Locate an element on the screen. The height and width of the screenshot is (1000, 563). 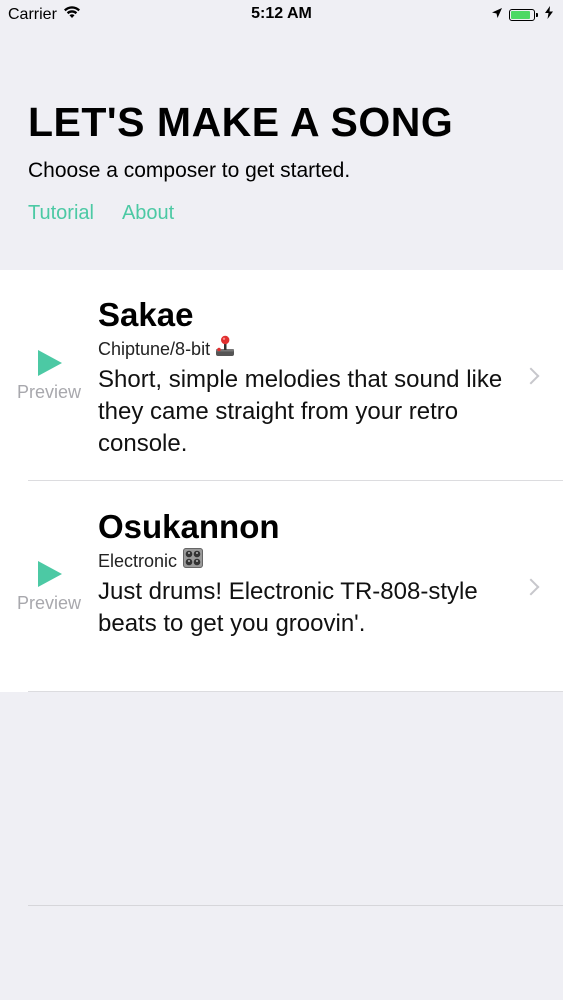
header-links: Tutorial About is located at coordinates (283, 213).